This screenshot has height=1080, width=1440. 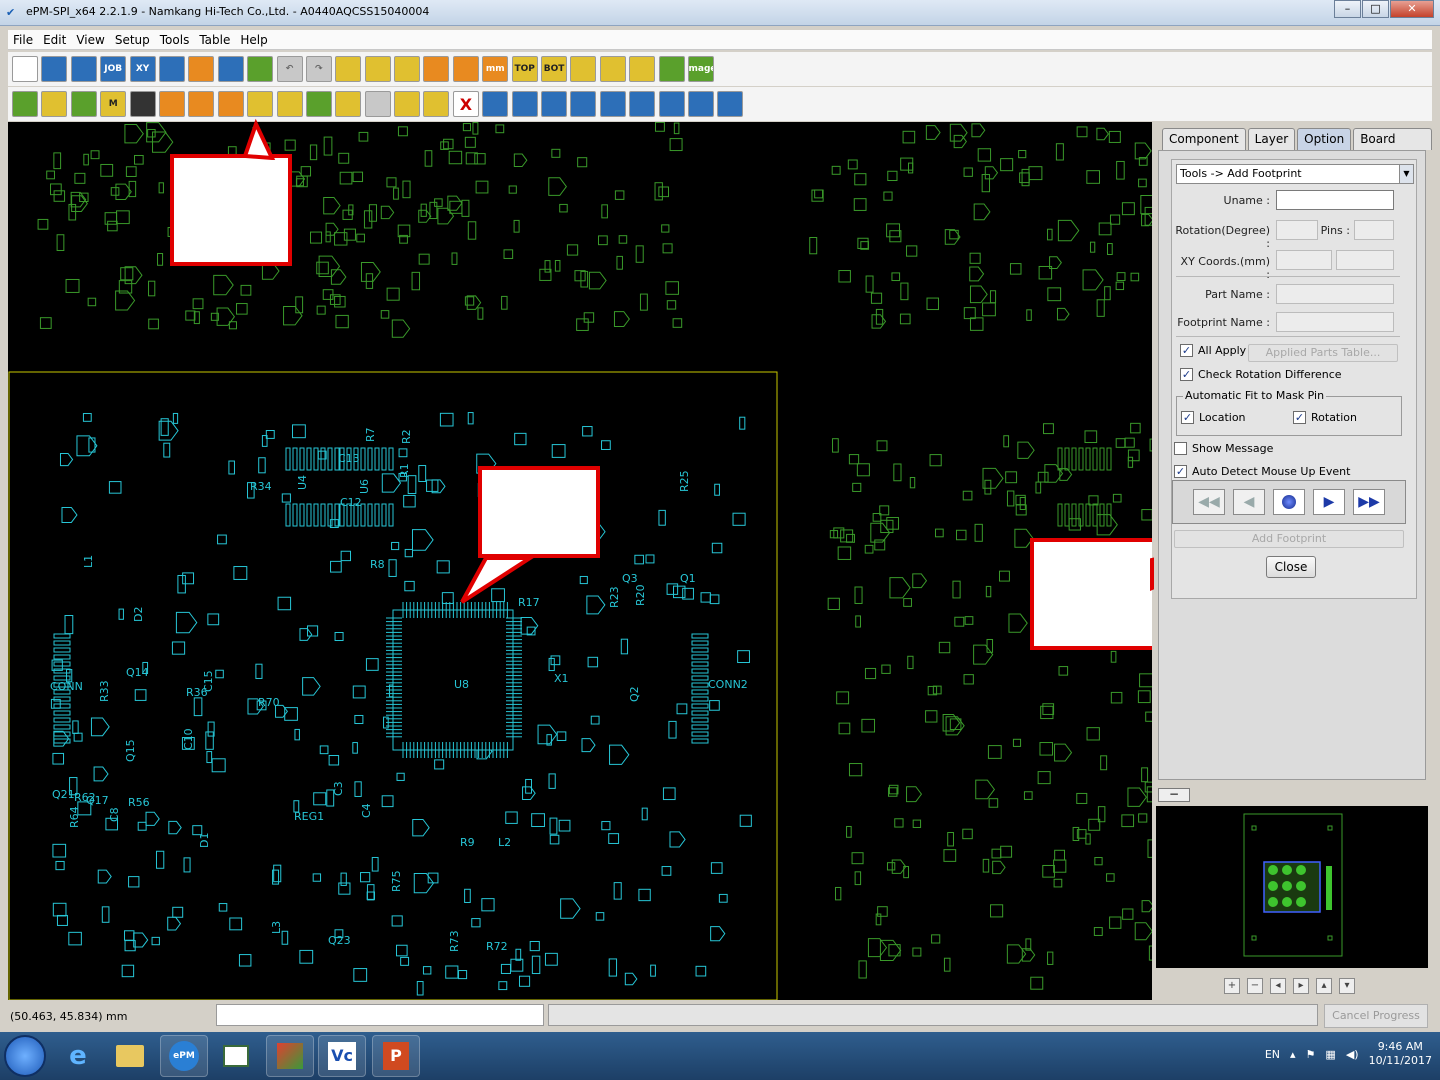 I want to click on rotate-icon, so click(x=230, y=104).